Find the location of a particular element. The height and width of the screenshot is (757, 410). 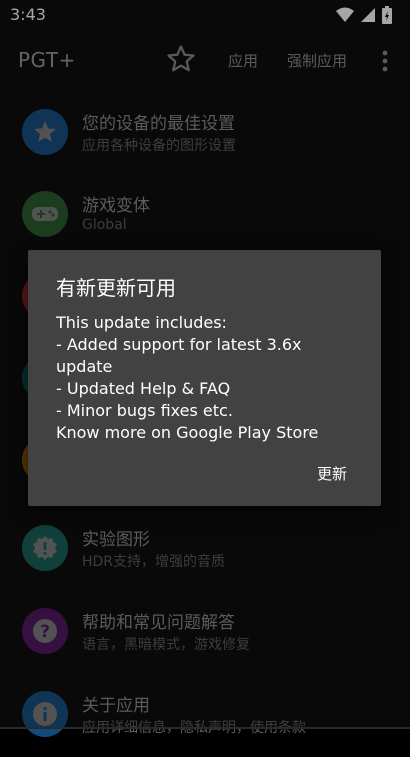

dialog-line: Know more on Google Play Store is located at coordinates (187, 432).